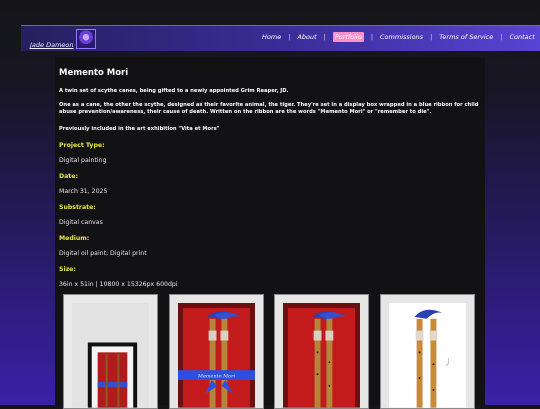 The width and height of the screenshot is (540, 409). I want to click on size-label: Size:, so click(67, 269).